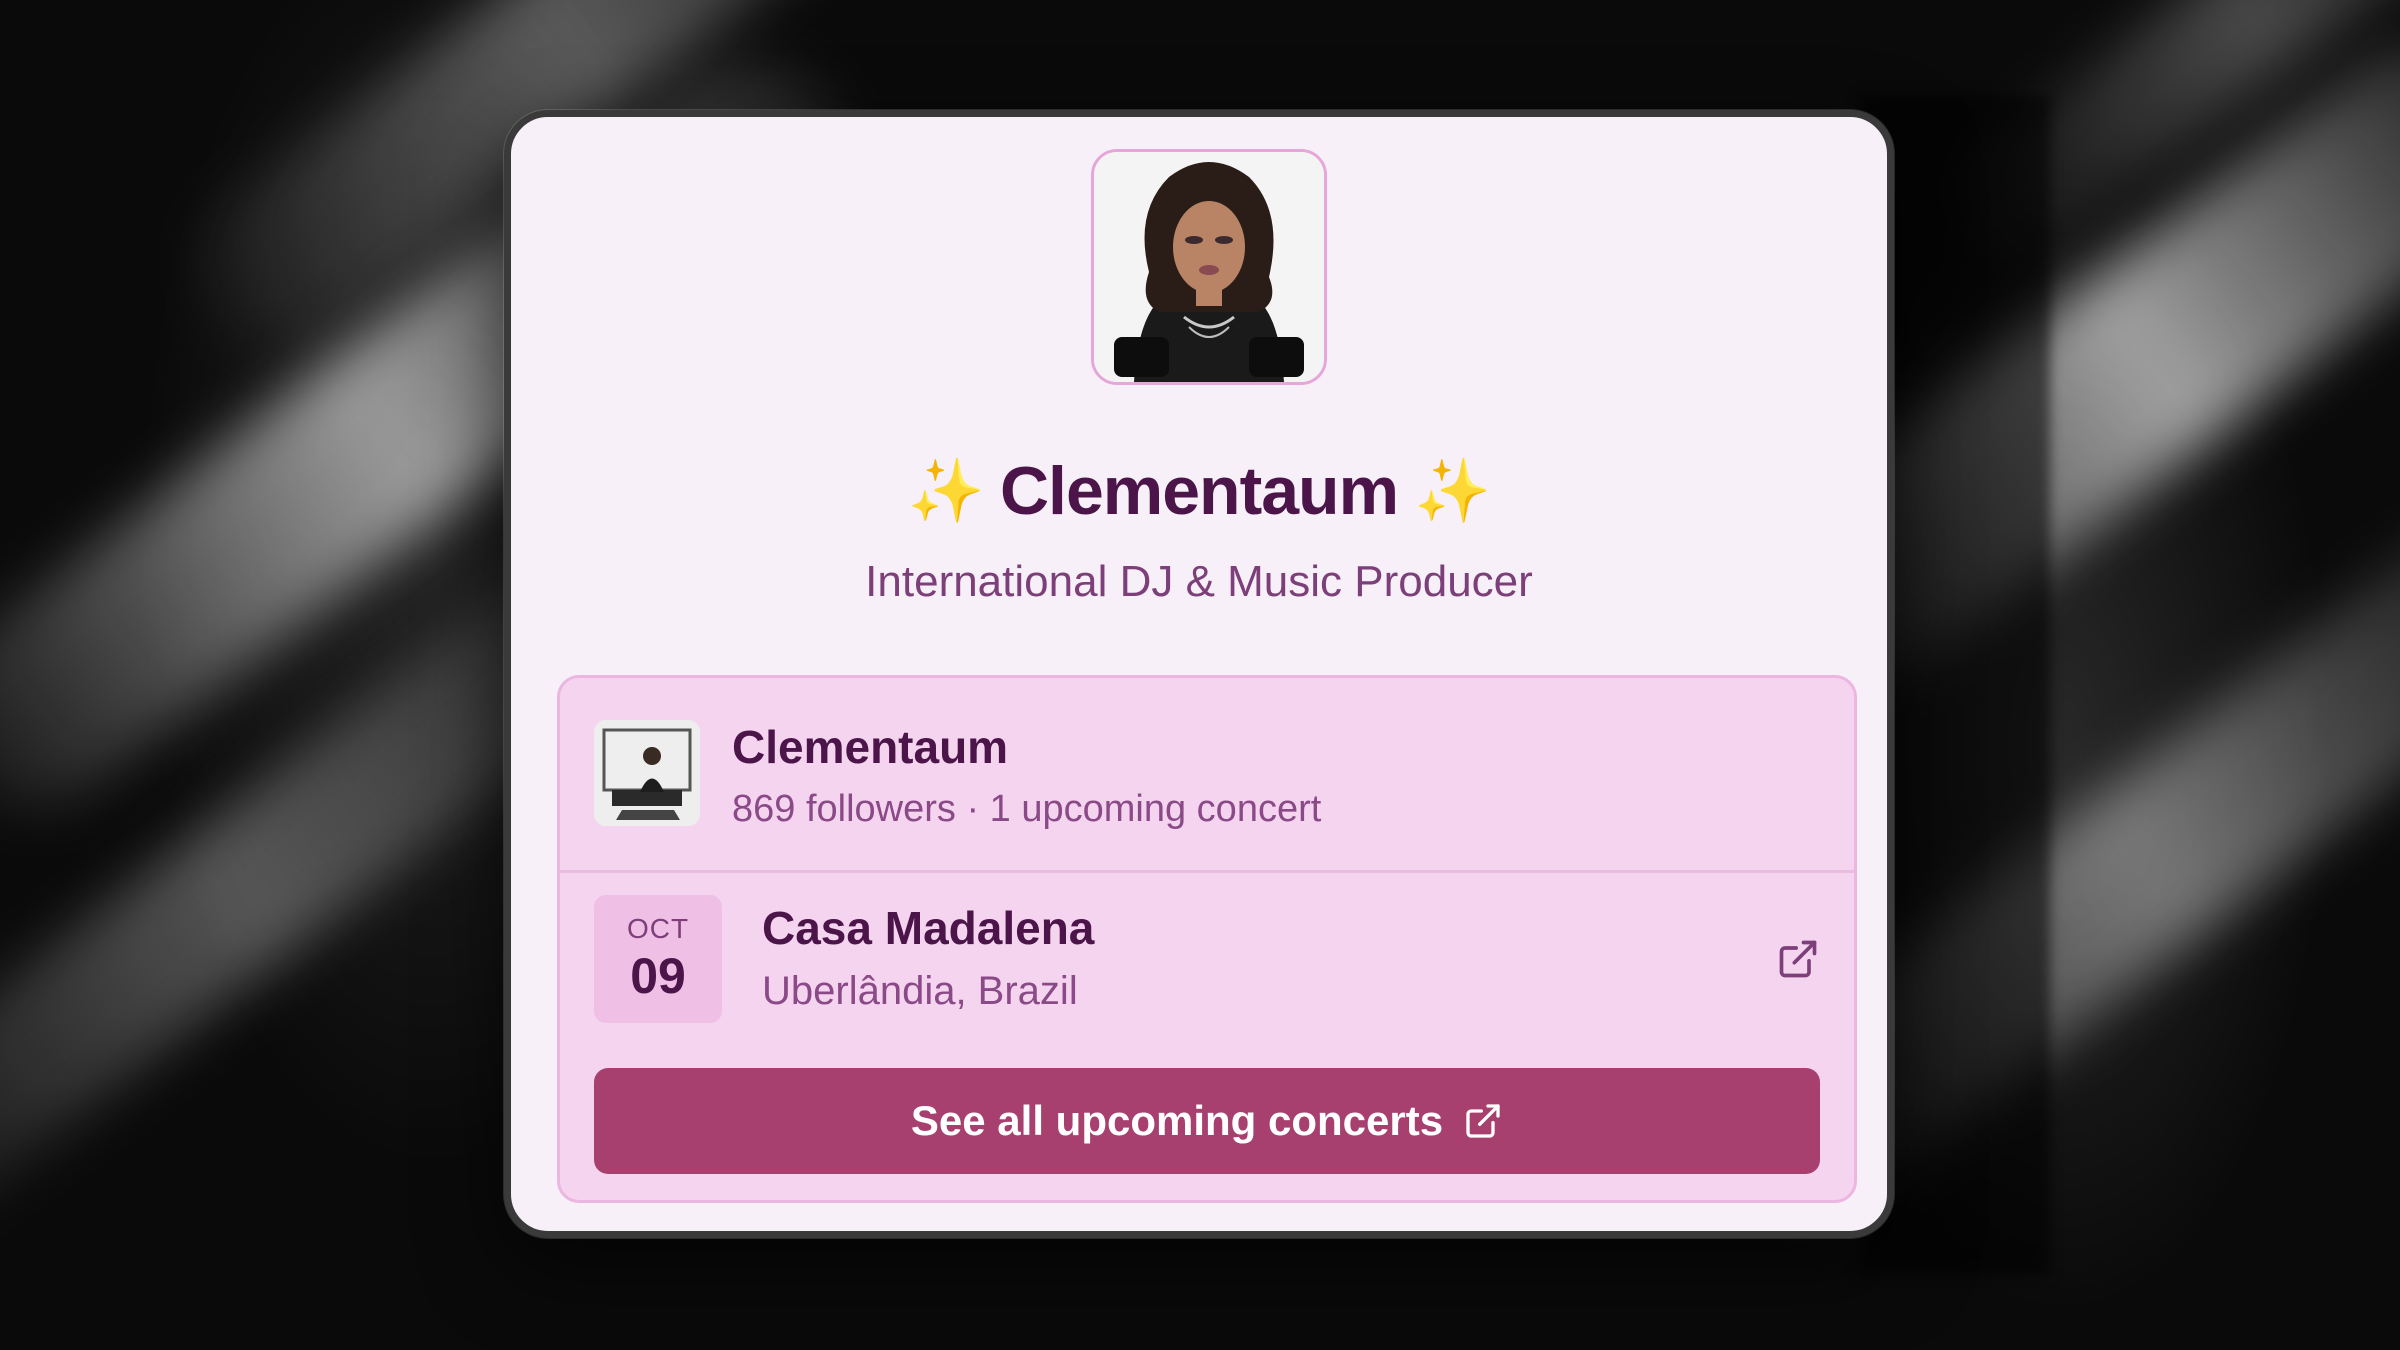 The image size is (2400, 1350). I want to click on profile-title: ✨ Clementaum ✨, so click(1199, 488).